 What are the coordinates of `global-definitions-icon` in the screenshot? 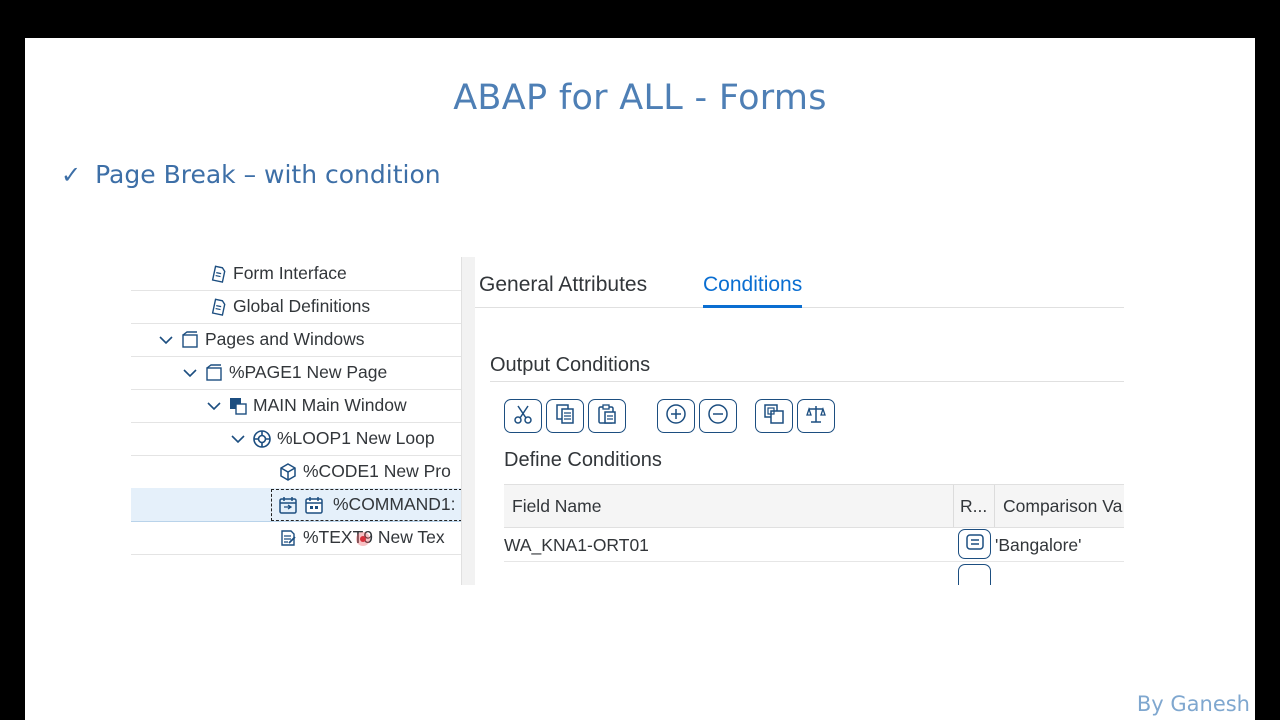 It's located at (218, 307).